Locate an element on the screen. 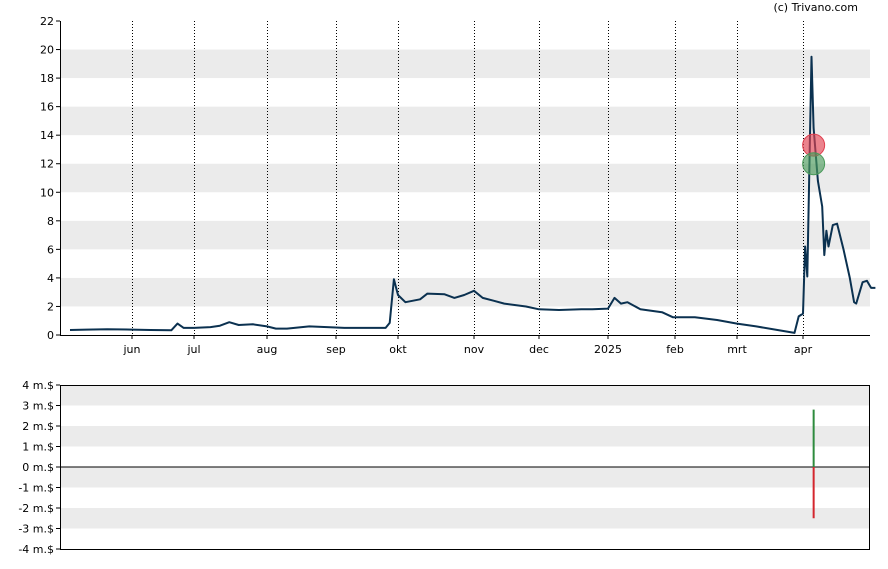 This screenshot has width=888, height=569. volume-y-tick-label: 2 m.$ is located at coordinates (38, 426).